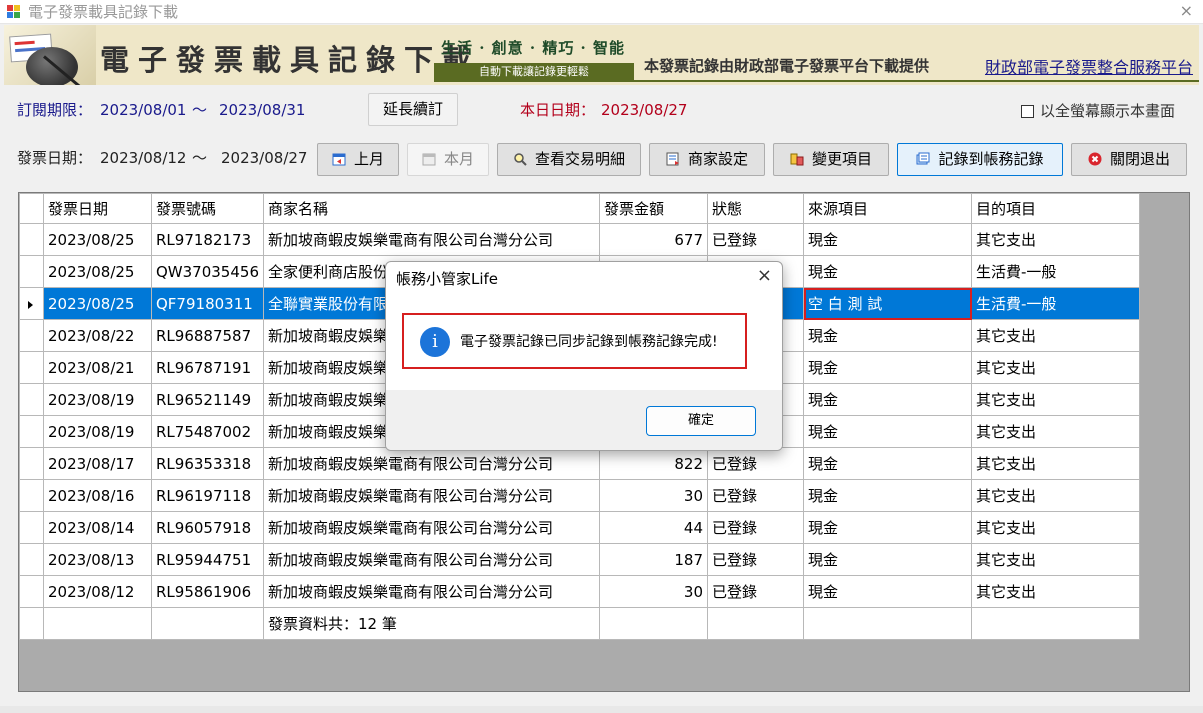 The width and height of the screenshot is (1203, 713). I want to click on table-cell: 2023/08/14, so click(97, 527).